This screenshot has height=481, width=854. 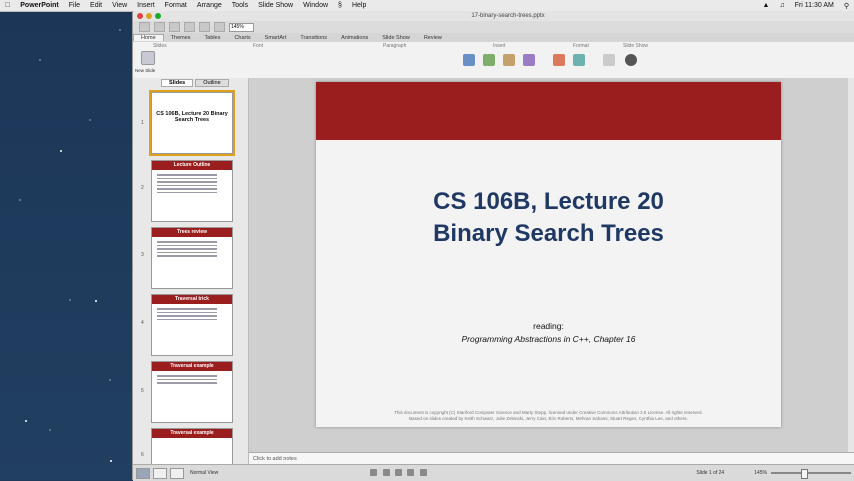 I want to click on record-icon, so click(x=411, y=472).